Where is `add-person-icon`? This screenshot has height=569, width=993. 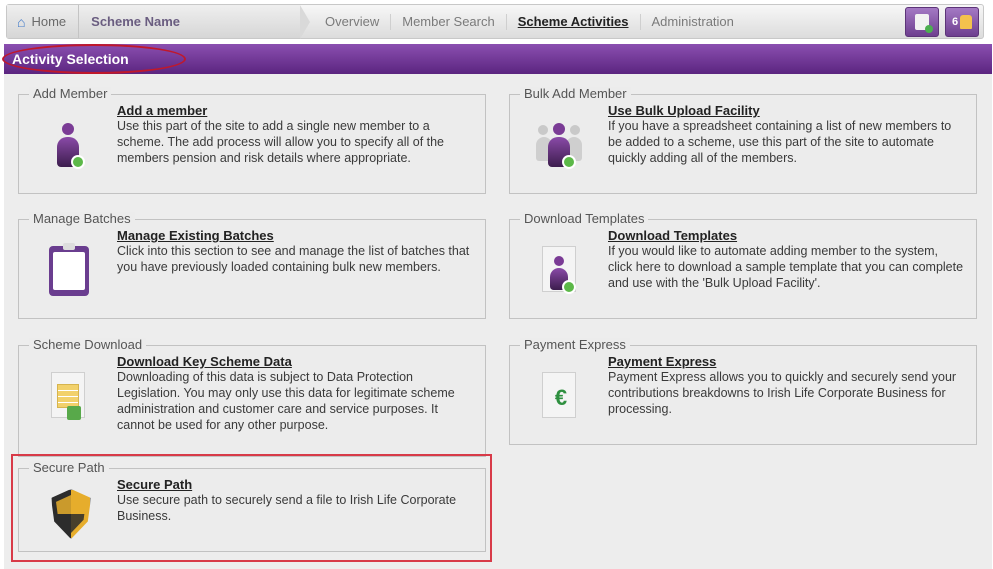
add-person-icon is located at coordinates (69, 149).